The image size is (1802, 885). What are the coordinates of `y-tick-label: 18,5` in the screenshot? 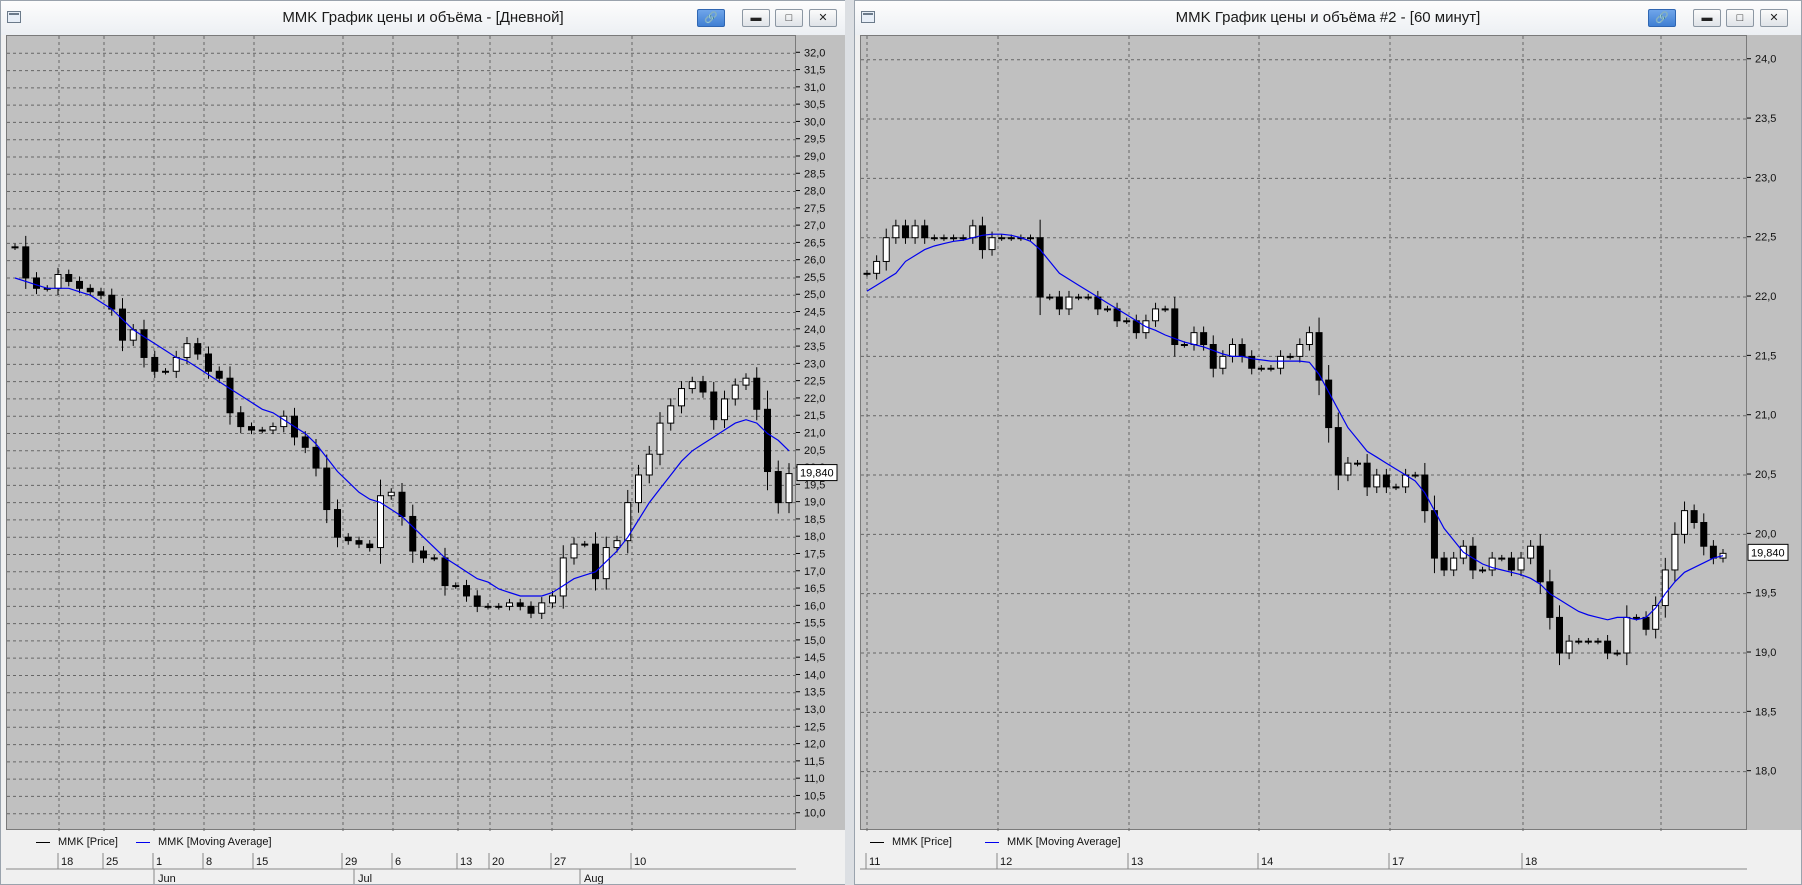 It's located at (814, 520).